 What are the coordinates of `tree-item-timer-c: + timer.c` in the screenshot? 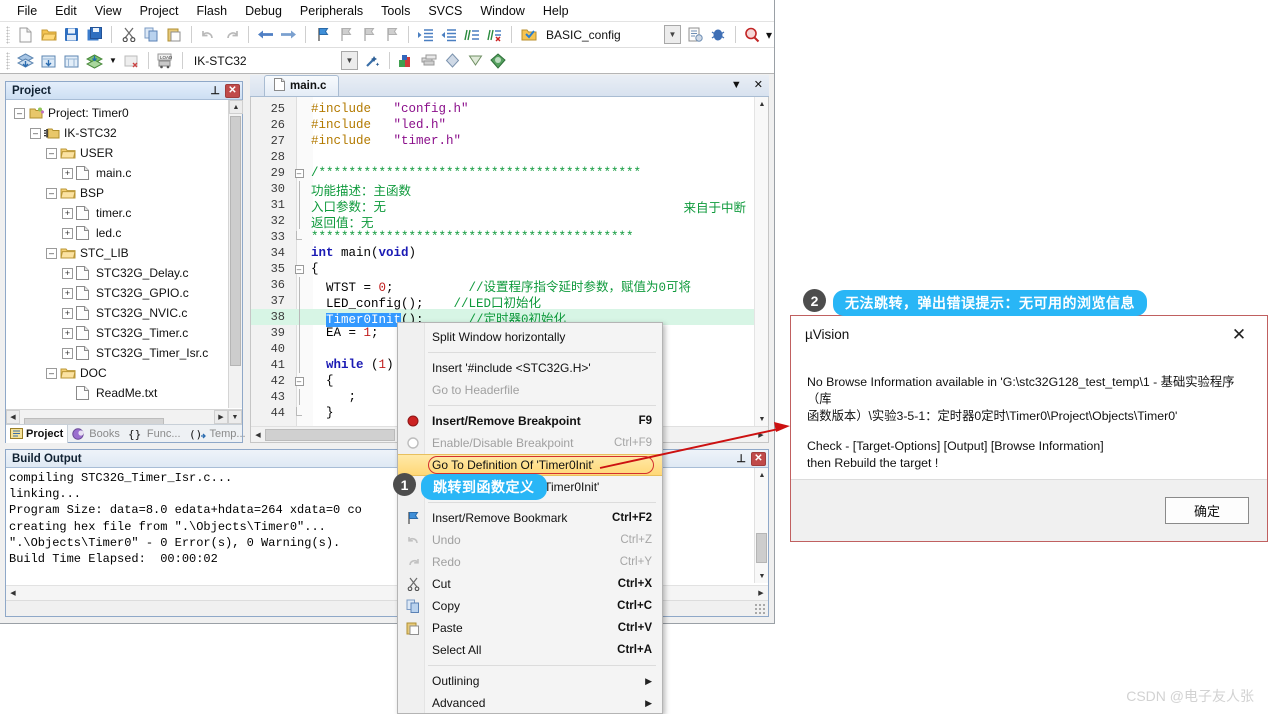 It's located at (124, 213).